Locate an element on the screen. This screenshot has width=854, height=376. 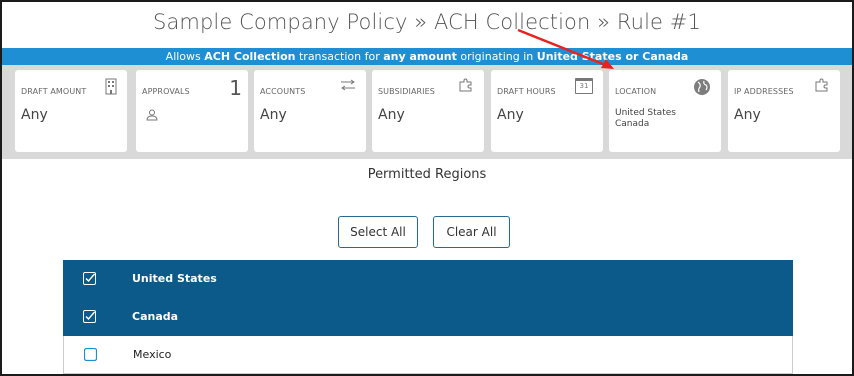
clear-all-button: Clear All is located at coordinates (471, 232).